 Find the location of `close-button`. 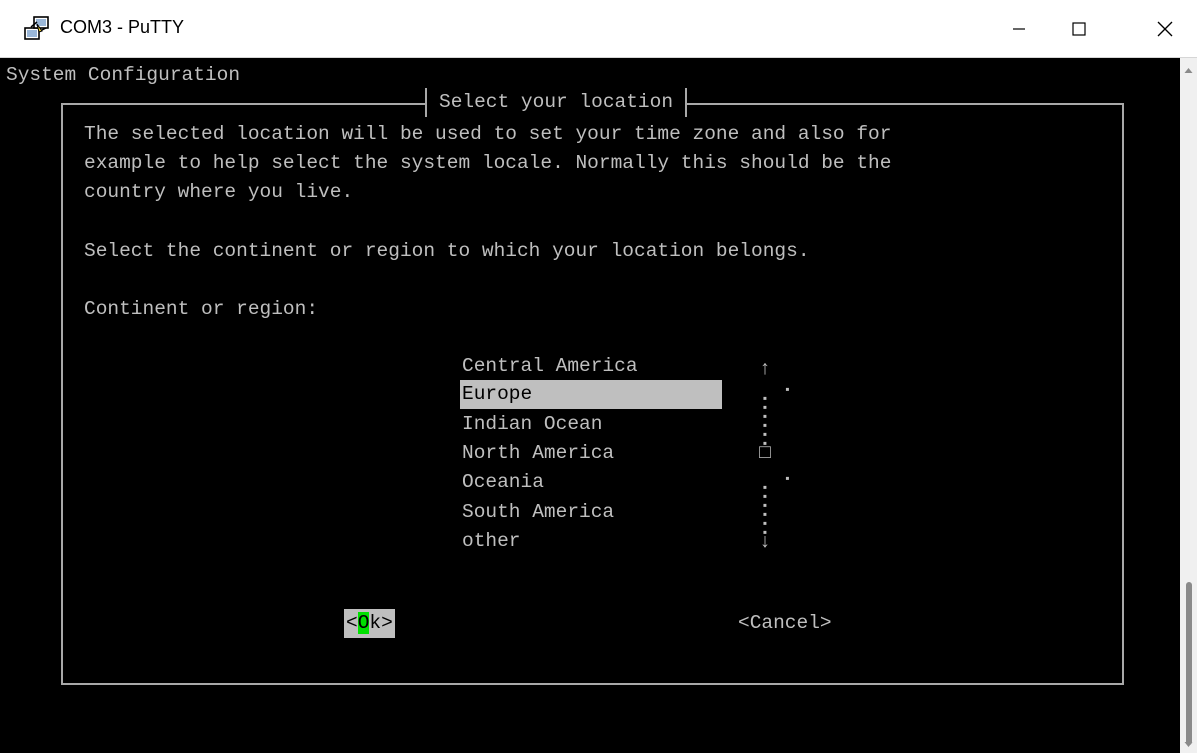

close-button is located at coordinates (1165, 29).